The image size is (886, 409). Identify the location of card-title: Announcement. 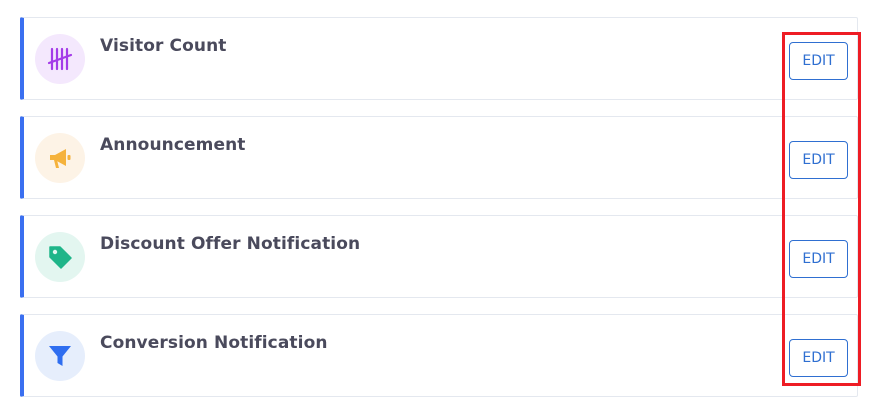
(173, 145).